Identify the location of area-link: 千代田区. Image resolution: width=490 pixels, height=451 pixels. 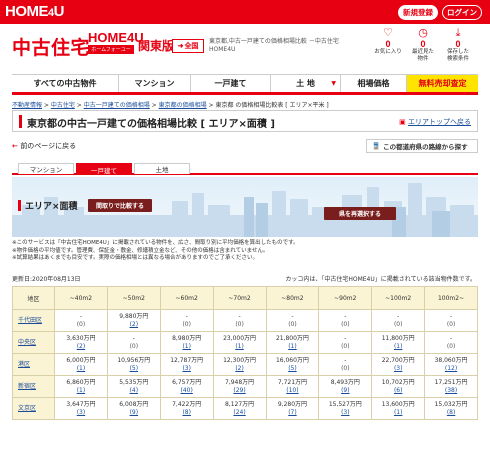
(30, 320).